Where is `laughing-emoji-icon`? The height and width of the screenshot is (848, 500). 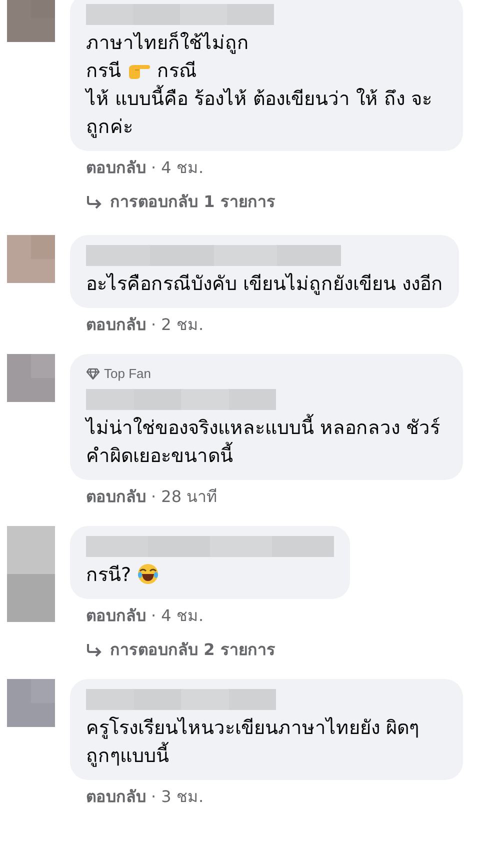 laughing-emoji-icon is located at coordinates (148, 573).